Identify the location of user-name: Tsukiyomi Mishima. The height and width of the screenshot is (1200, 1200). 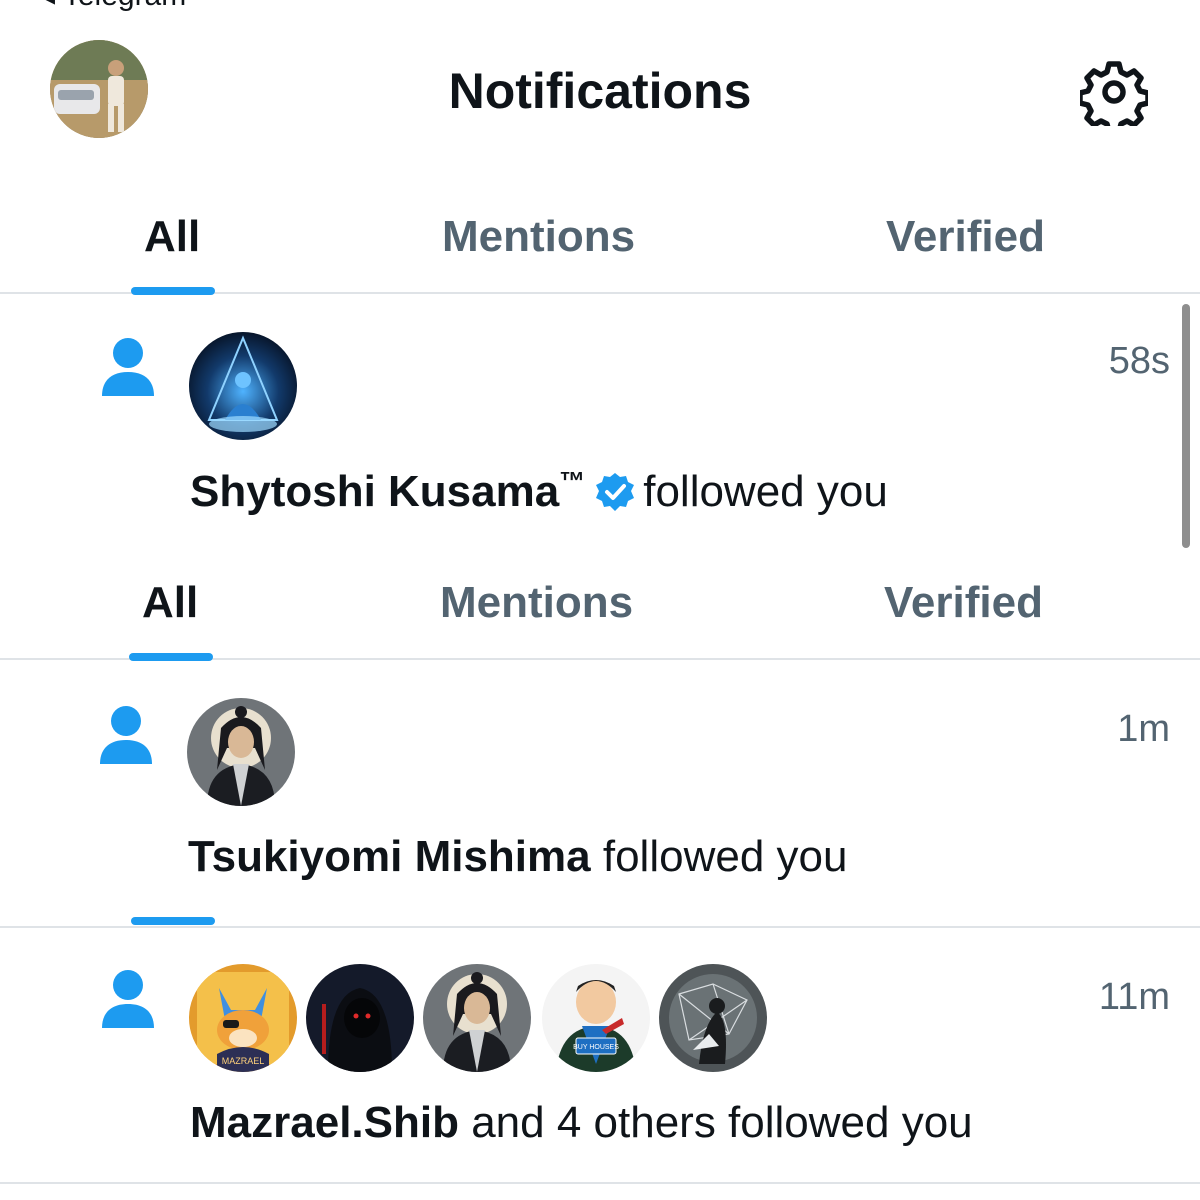
(389, 856).